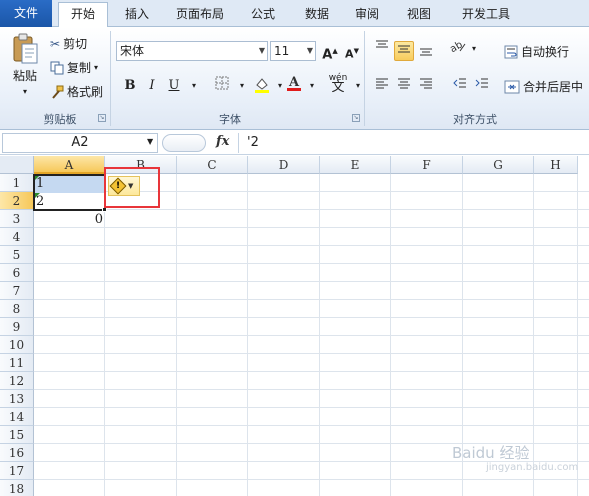 This screenshot has width=589, height=496. Describe the element at coordinates (543, 86) in the screenshot. I see `merge-center-button: 合并后居中` at that location.